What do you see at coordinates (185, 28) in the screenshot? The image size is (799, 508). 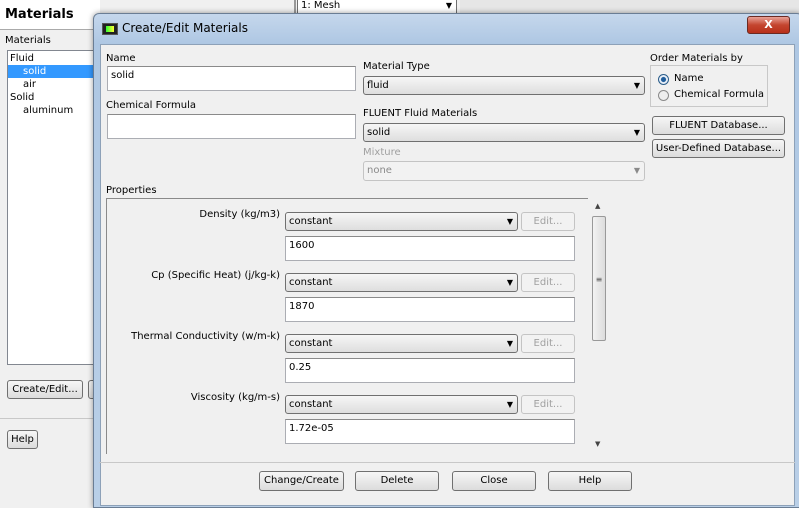 I see `dialog-title: Create/Edit Materials` at bounding box center [185, 28].